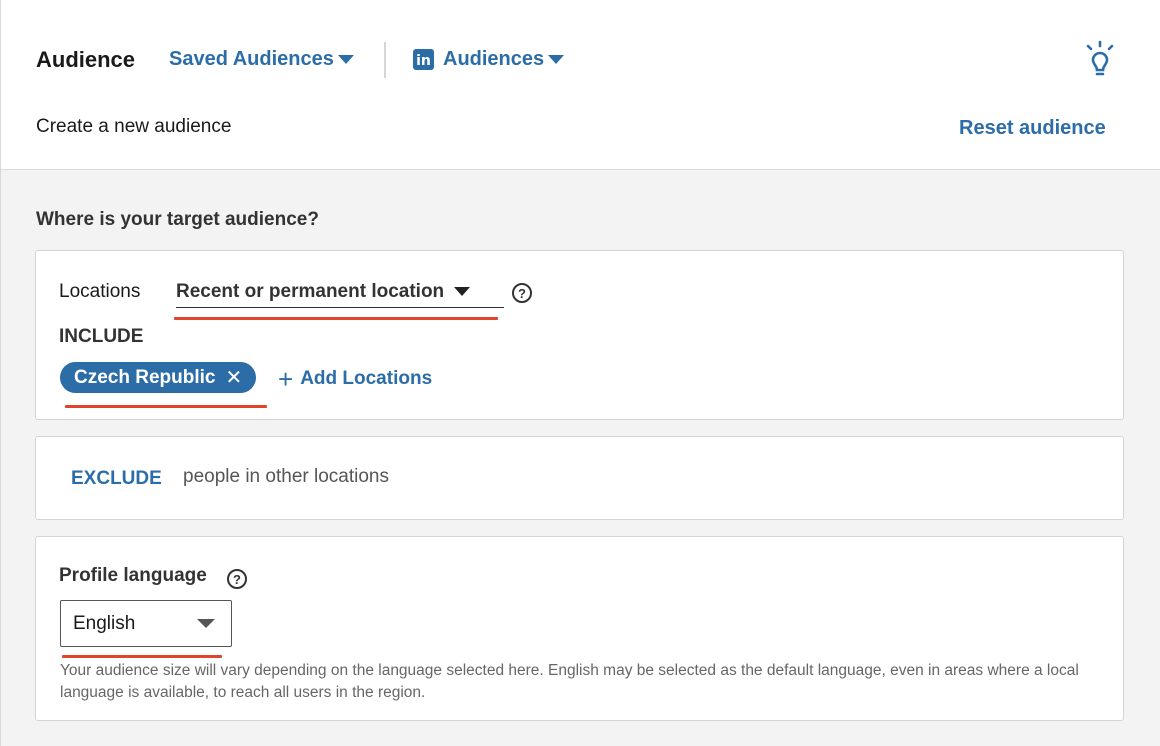 The width and height of the screenshot is (1160, 746). What do you see at coordinates (146, 623) in the screenshot?
I see `language-select: English` at bounding box center [146, 623].